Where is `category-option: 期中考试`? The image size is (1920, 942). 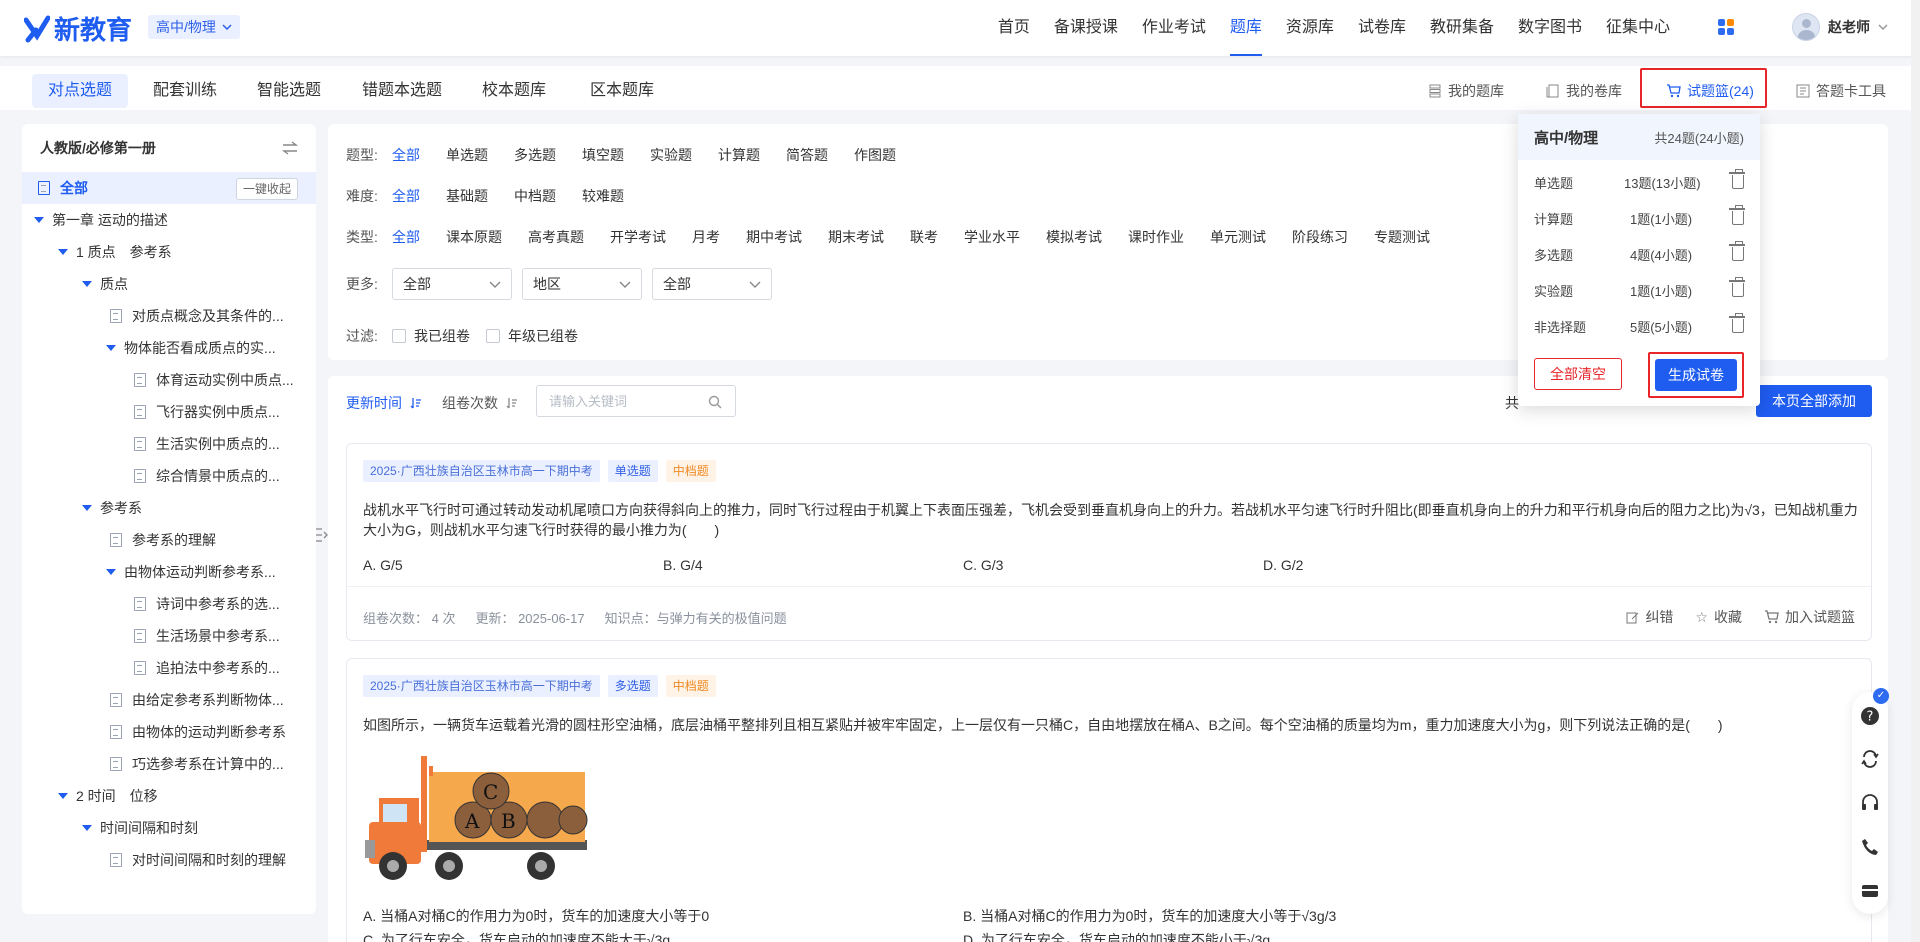
category-option: 期中考试 is located at coordinates (774, 237).